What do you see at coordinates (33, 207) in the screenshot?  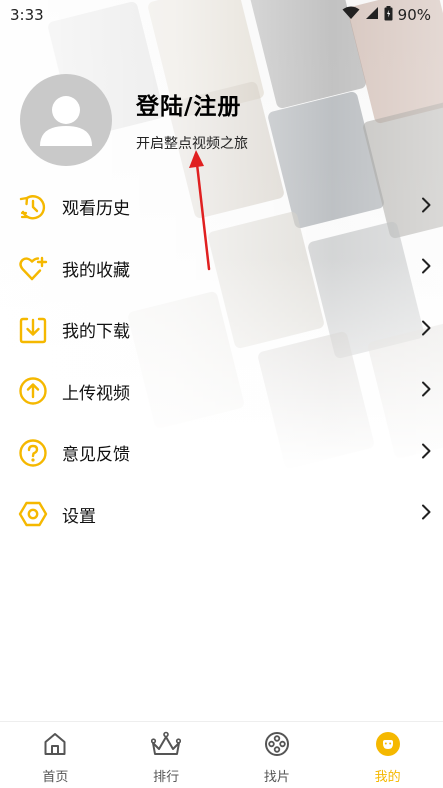 I see `history-icon` at bounding box center [33, 207].